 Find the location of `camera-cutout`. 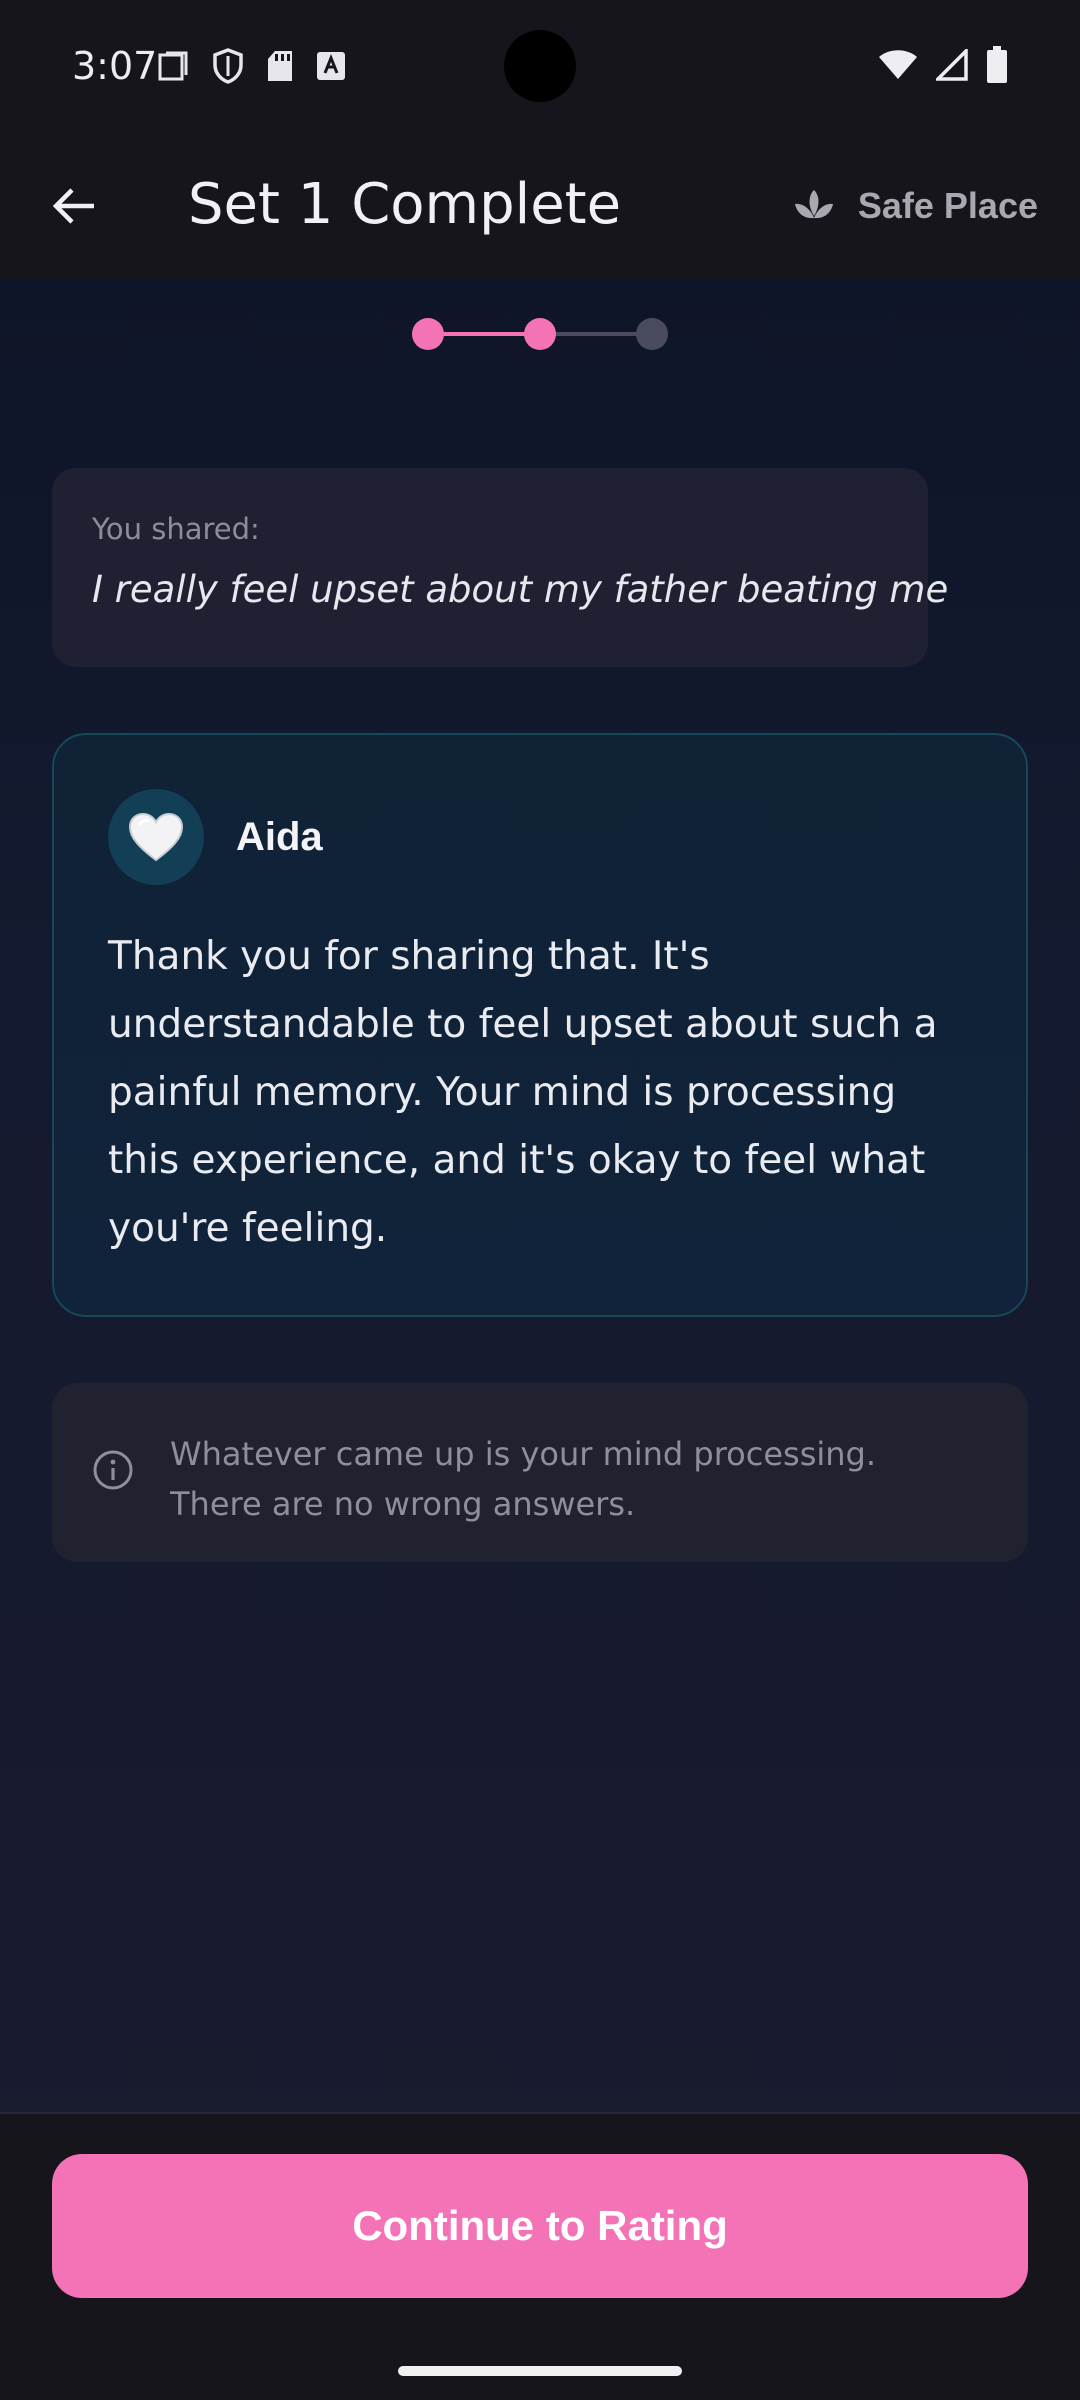

camera-cutout is located at coordinates (540, 66).